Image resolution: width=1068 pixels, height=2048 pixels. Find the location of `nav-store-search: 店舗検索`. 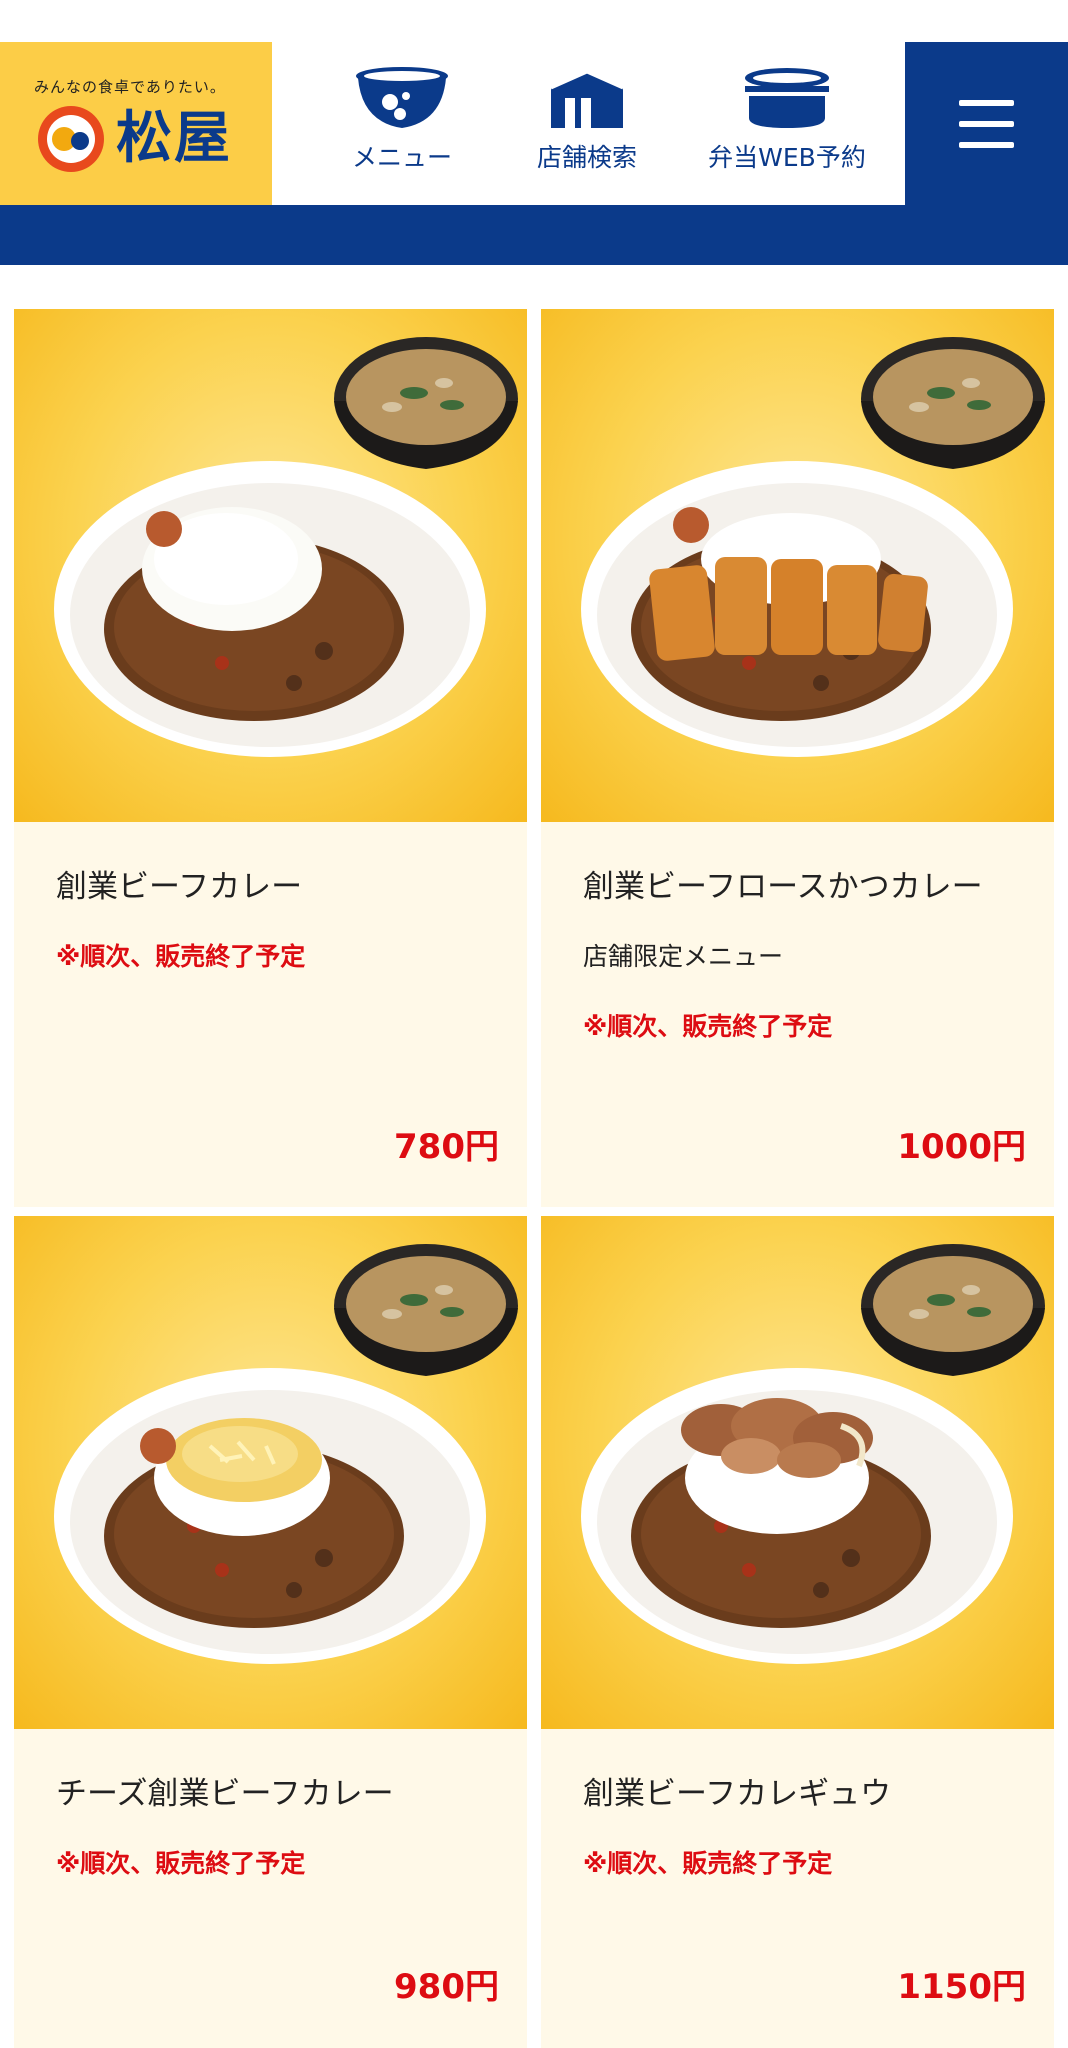

nav-store-search: 店舗検索 is located at coordinates (587, 123).